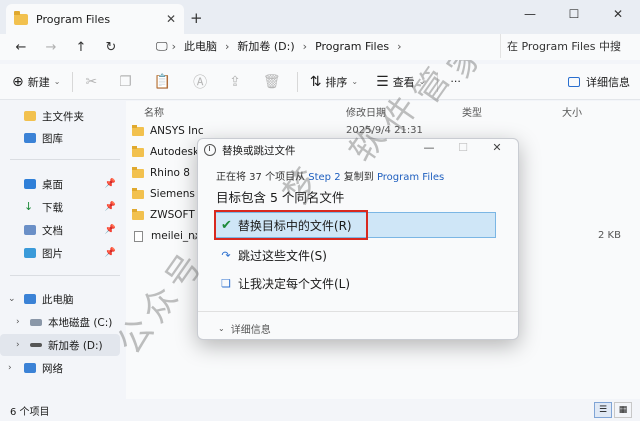  Describe the element at coordinates (171, 19) in the screenshot. I see `tab-close-icon: ✕` at that location.